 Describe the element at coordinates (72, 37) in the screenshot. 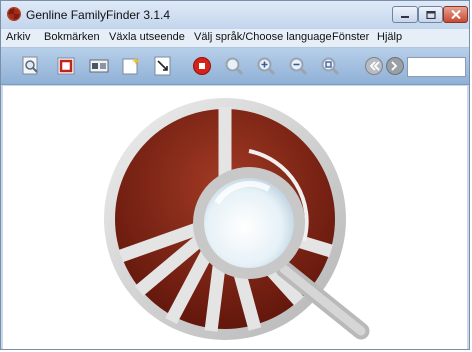

I see `menu-bokmarken: Bokmärken` at that location.